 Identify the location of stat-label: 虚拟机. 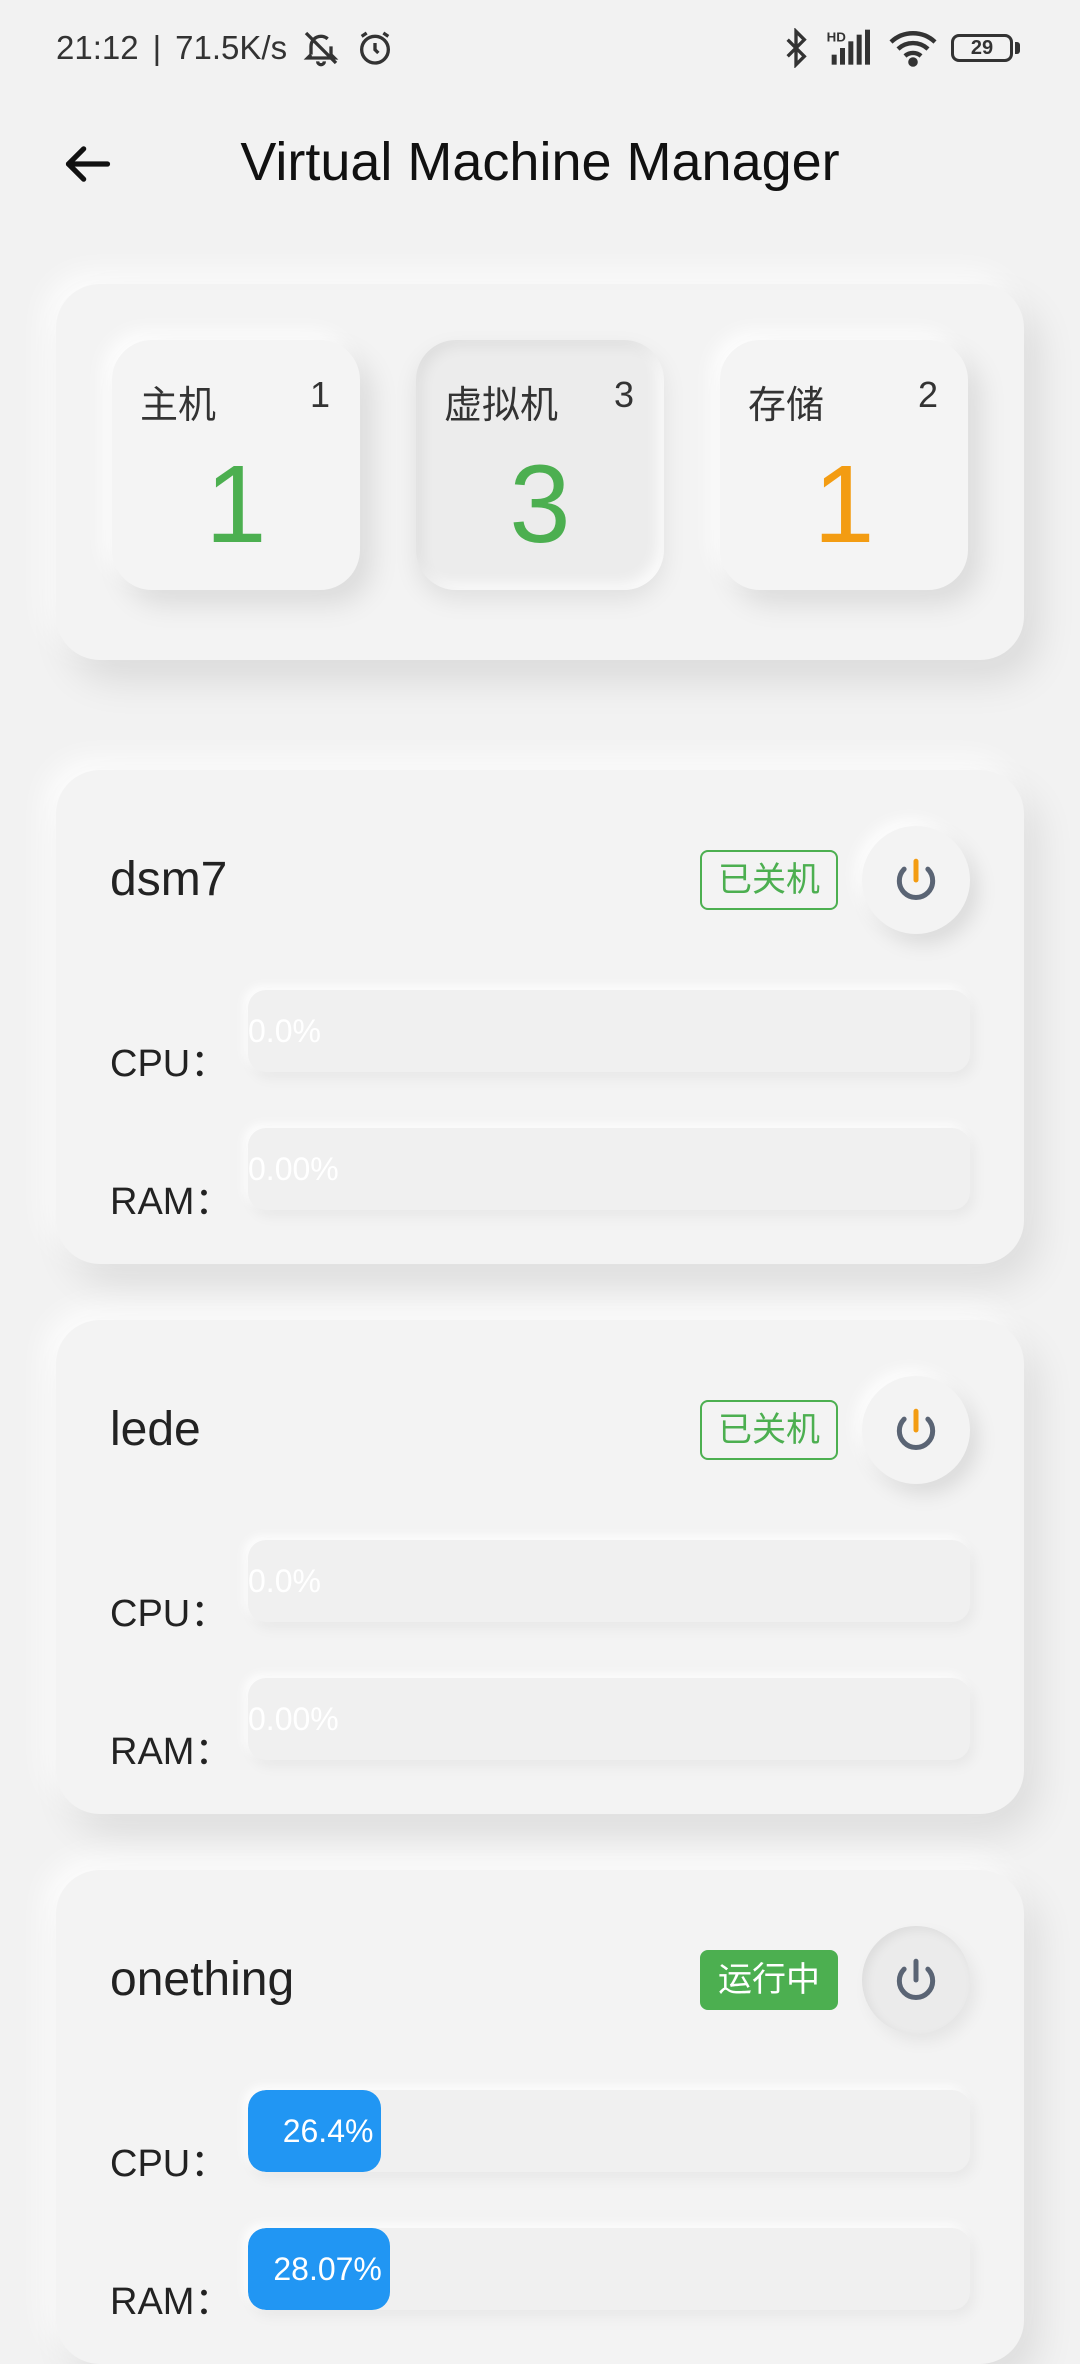
(501, 406).